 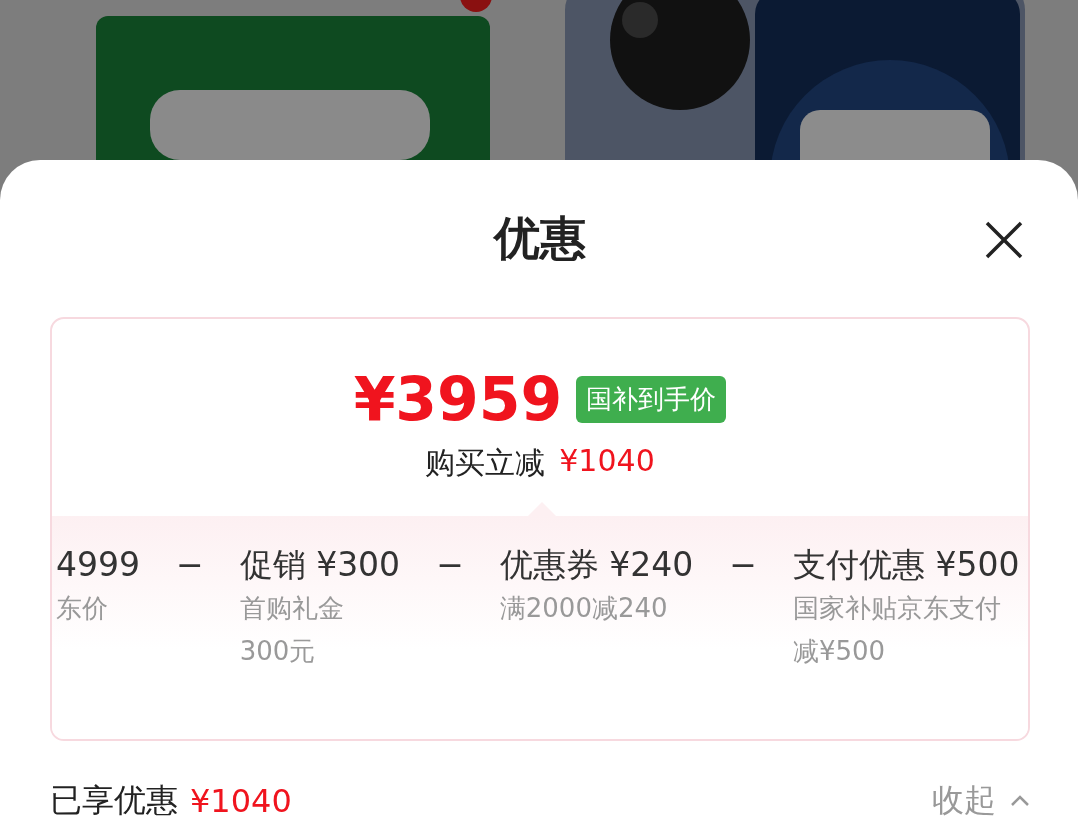 I want to click on breakdown-amount: 促销 ¥300, so click(x=320, y=565).